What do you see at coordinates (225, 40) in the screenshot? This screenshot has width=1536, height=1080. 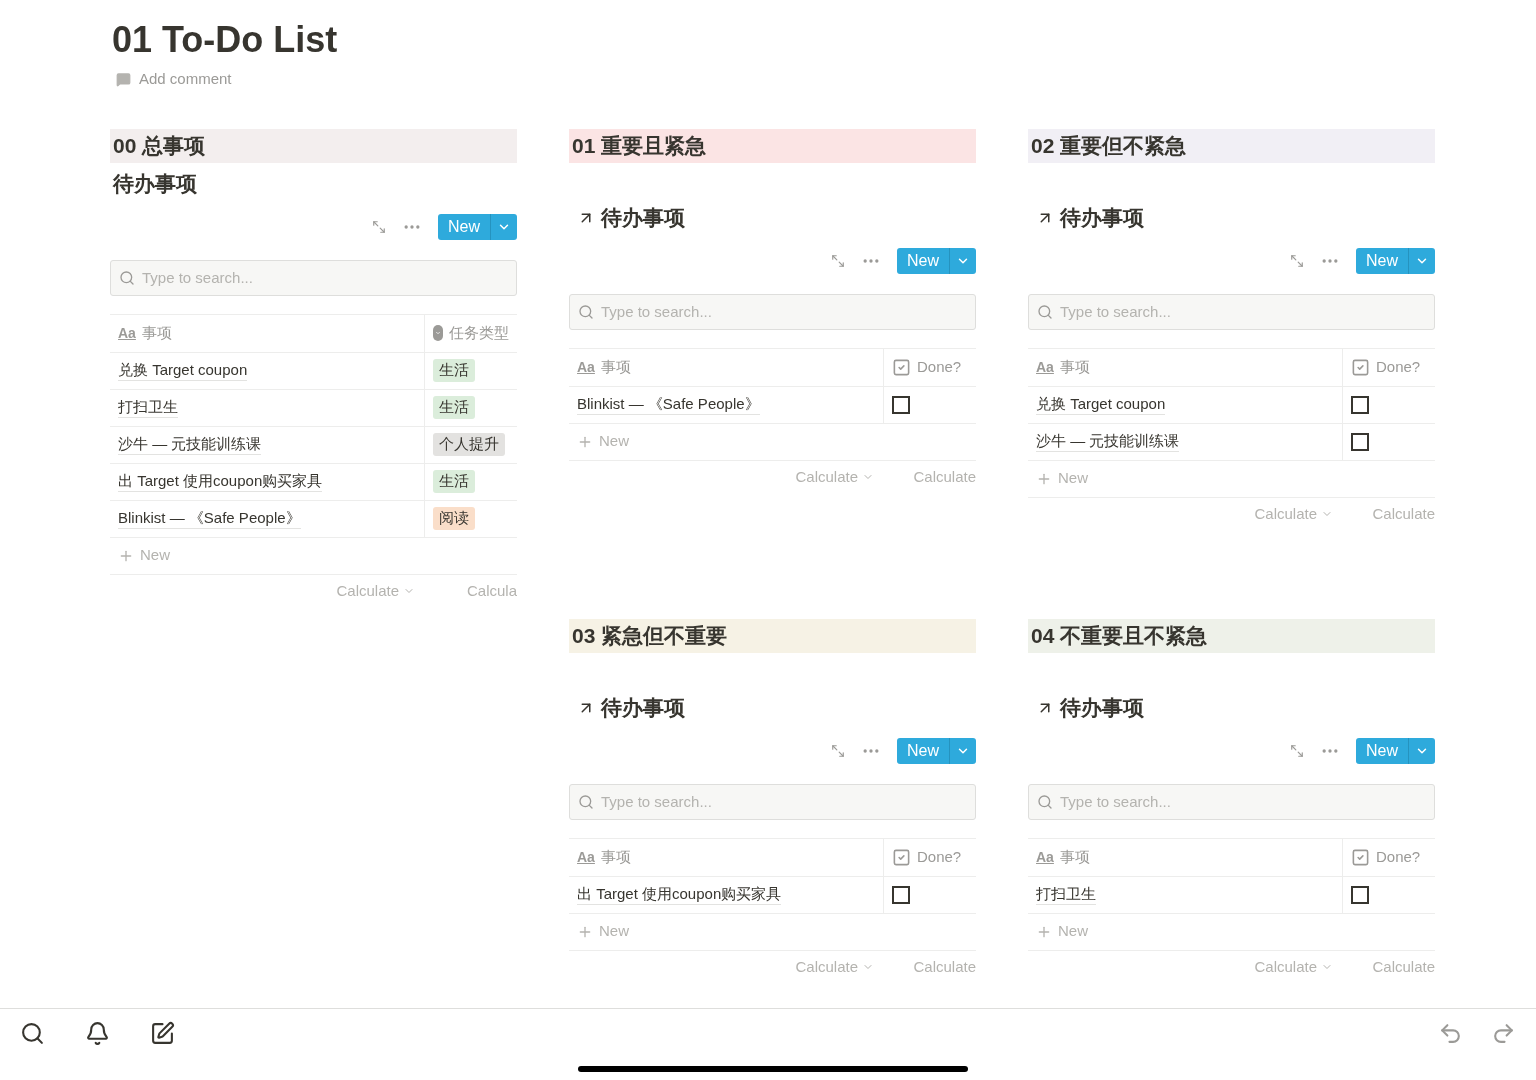 I see `page-title: 01 To-Do List` at bounding box center [225, 40].